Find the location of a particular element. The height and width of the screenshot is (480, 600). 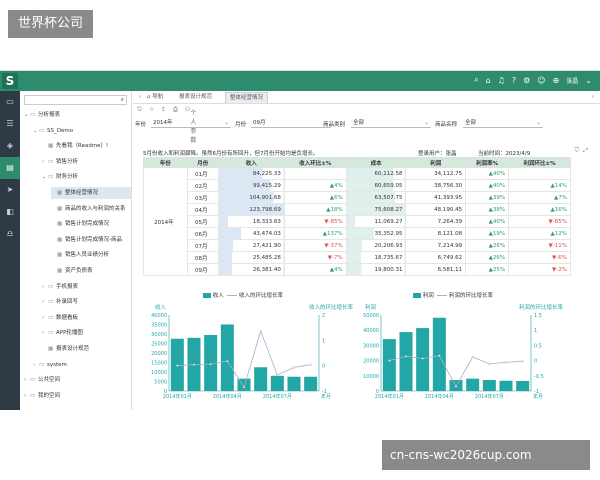

tree-node: › ▭ system is located at coordinates (82, 365).